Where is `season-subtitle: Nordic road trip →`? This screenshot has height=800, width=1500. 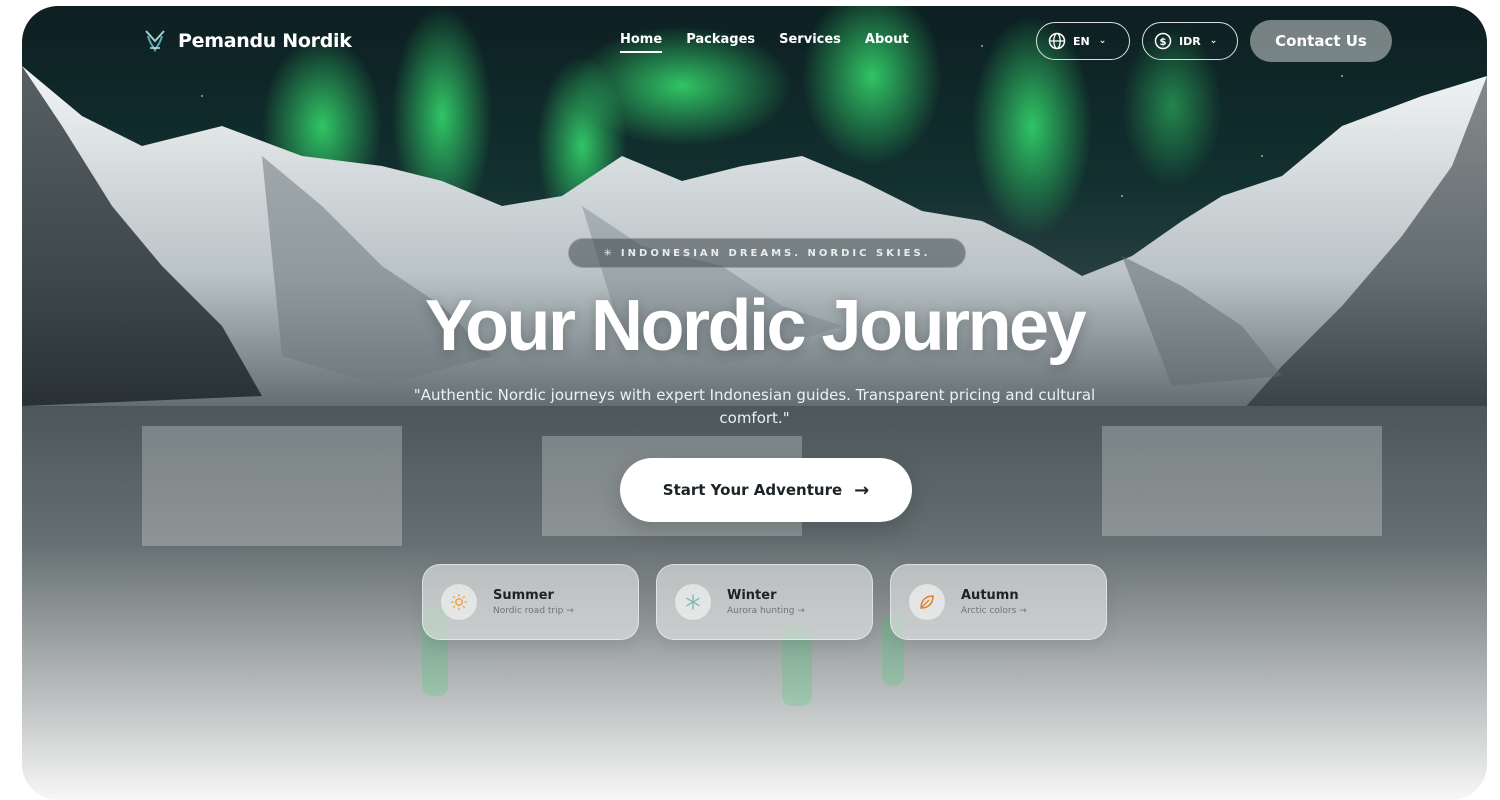 season-subtitle: Nordic road trip → is located at coordinates (533, 611).